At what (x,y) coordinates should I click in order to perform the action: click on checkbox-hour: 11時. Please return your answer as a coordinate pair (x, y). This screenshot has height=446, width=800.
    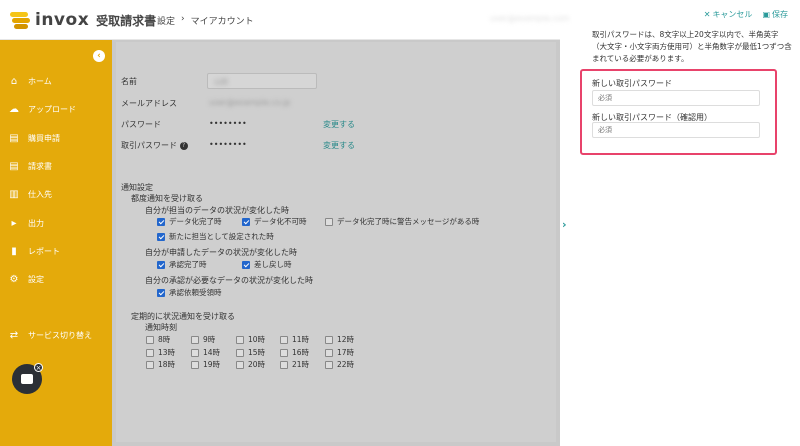
    Looking at the image, I should click on (294, 339).